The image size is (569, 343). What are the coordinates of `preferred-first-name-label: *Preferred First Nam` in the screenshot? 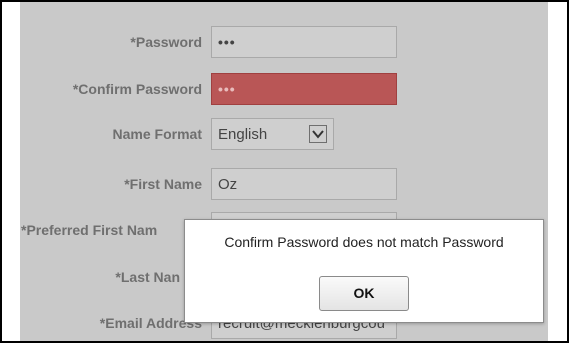 It's located at (89, 230).